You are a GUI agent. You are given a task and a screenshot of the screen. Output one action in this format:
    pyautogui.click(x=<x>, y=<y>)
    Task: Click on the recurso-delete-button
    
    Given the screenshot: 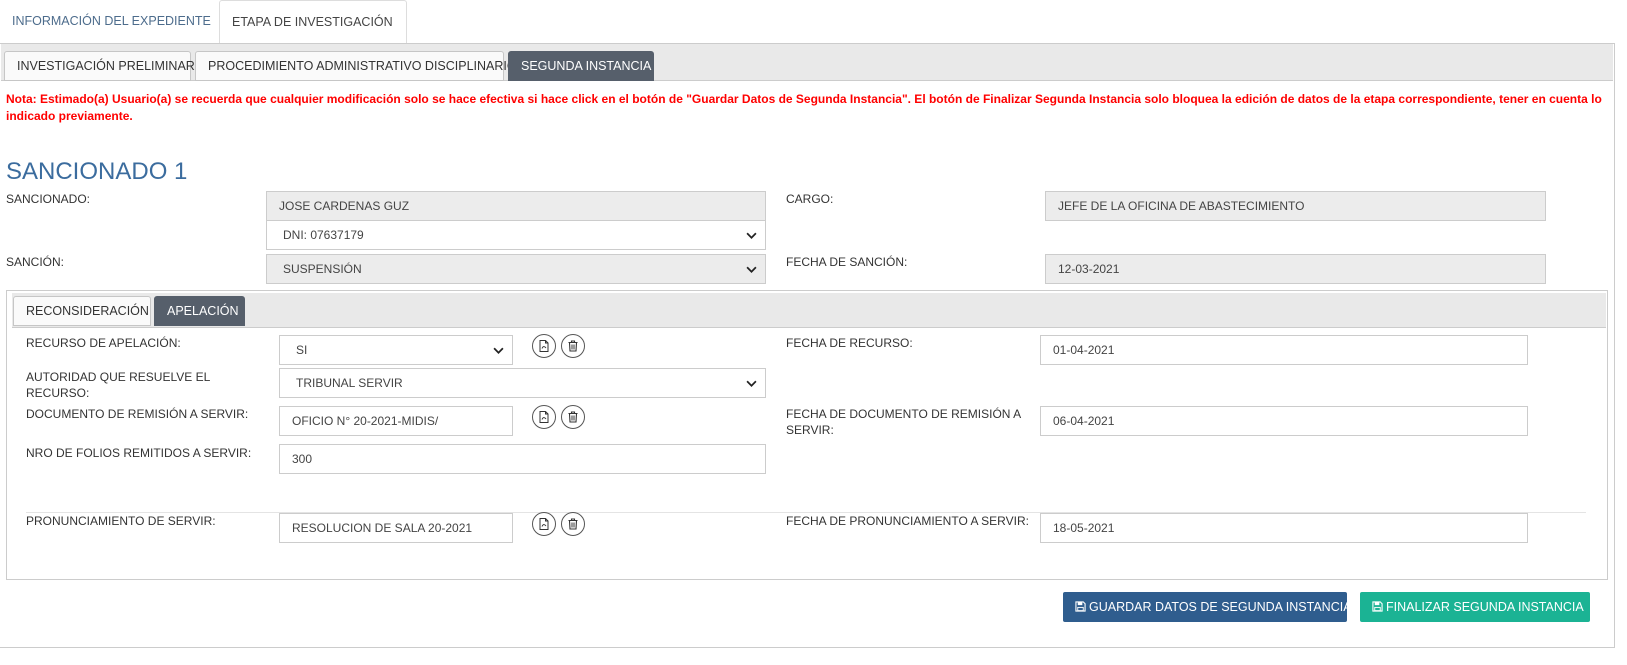 What is the action you would take?
    pyautogui.click(x=573, y=346)
    